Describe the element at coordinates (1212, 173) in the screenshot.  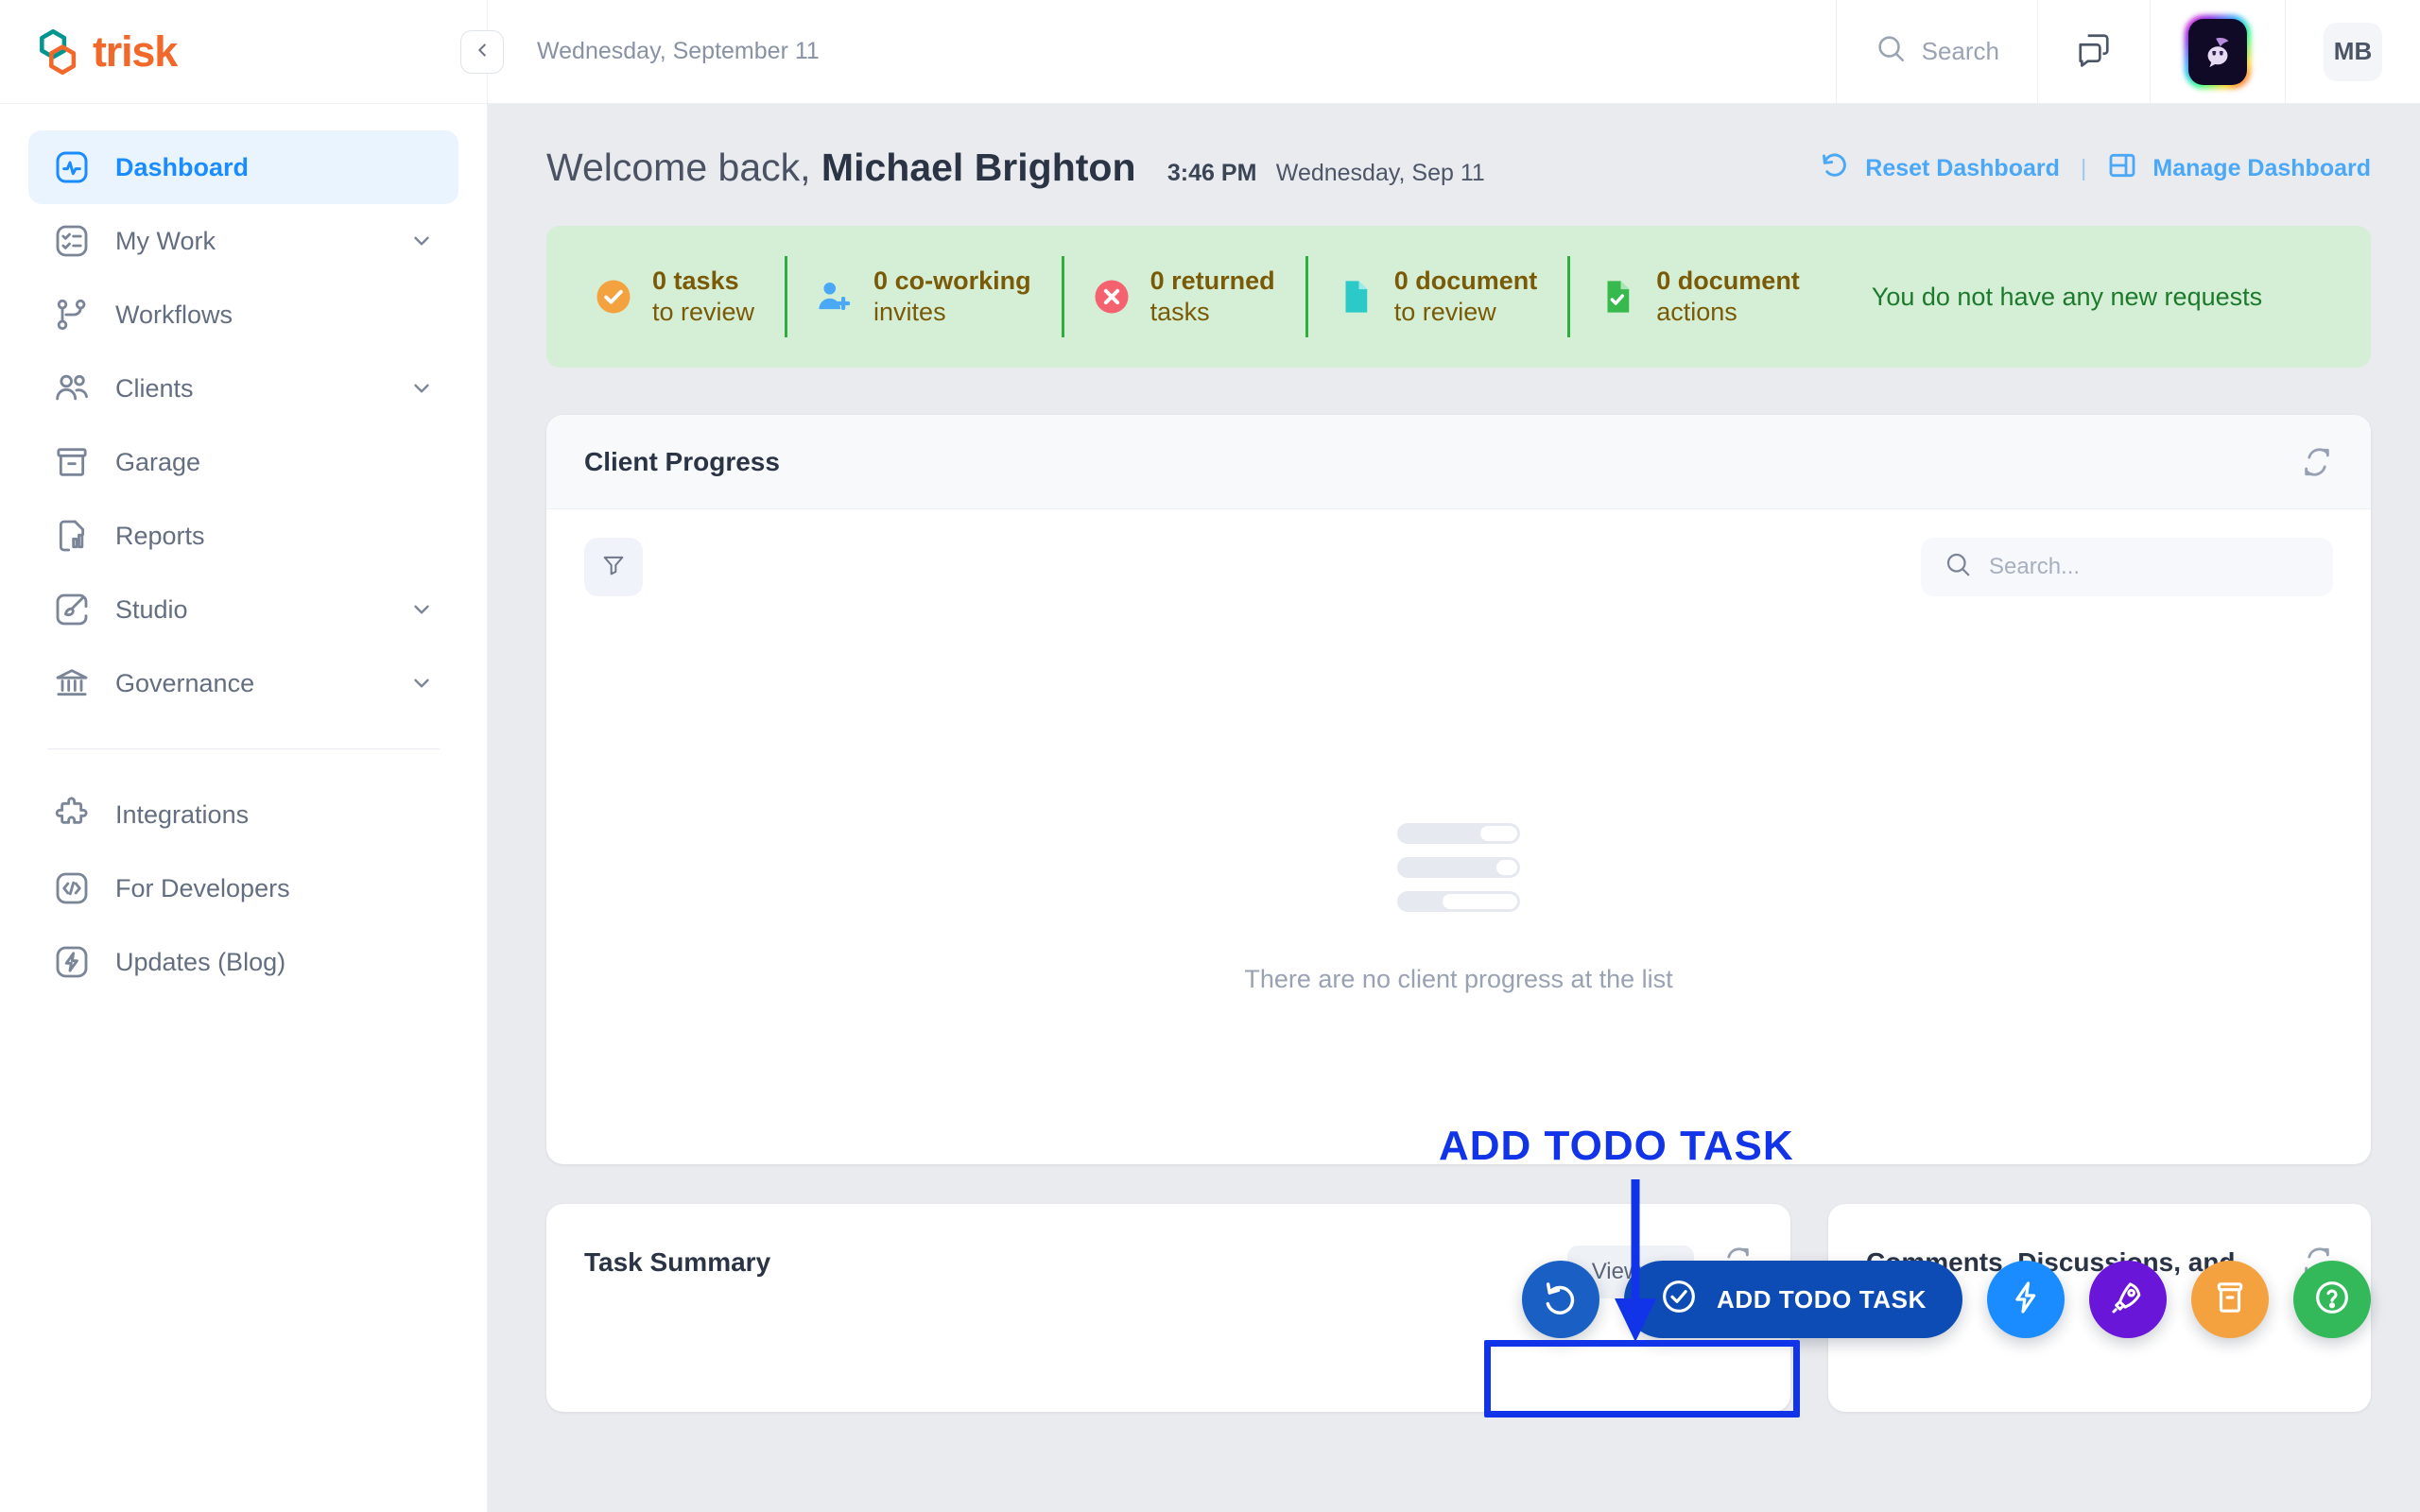
I see `current-time: 3:46 PM` at that location.